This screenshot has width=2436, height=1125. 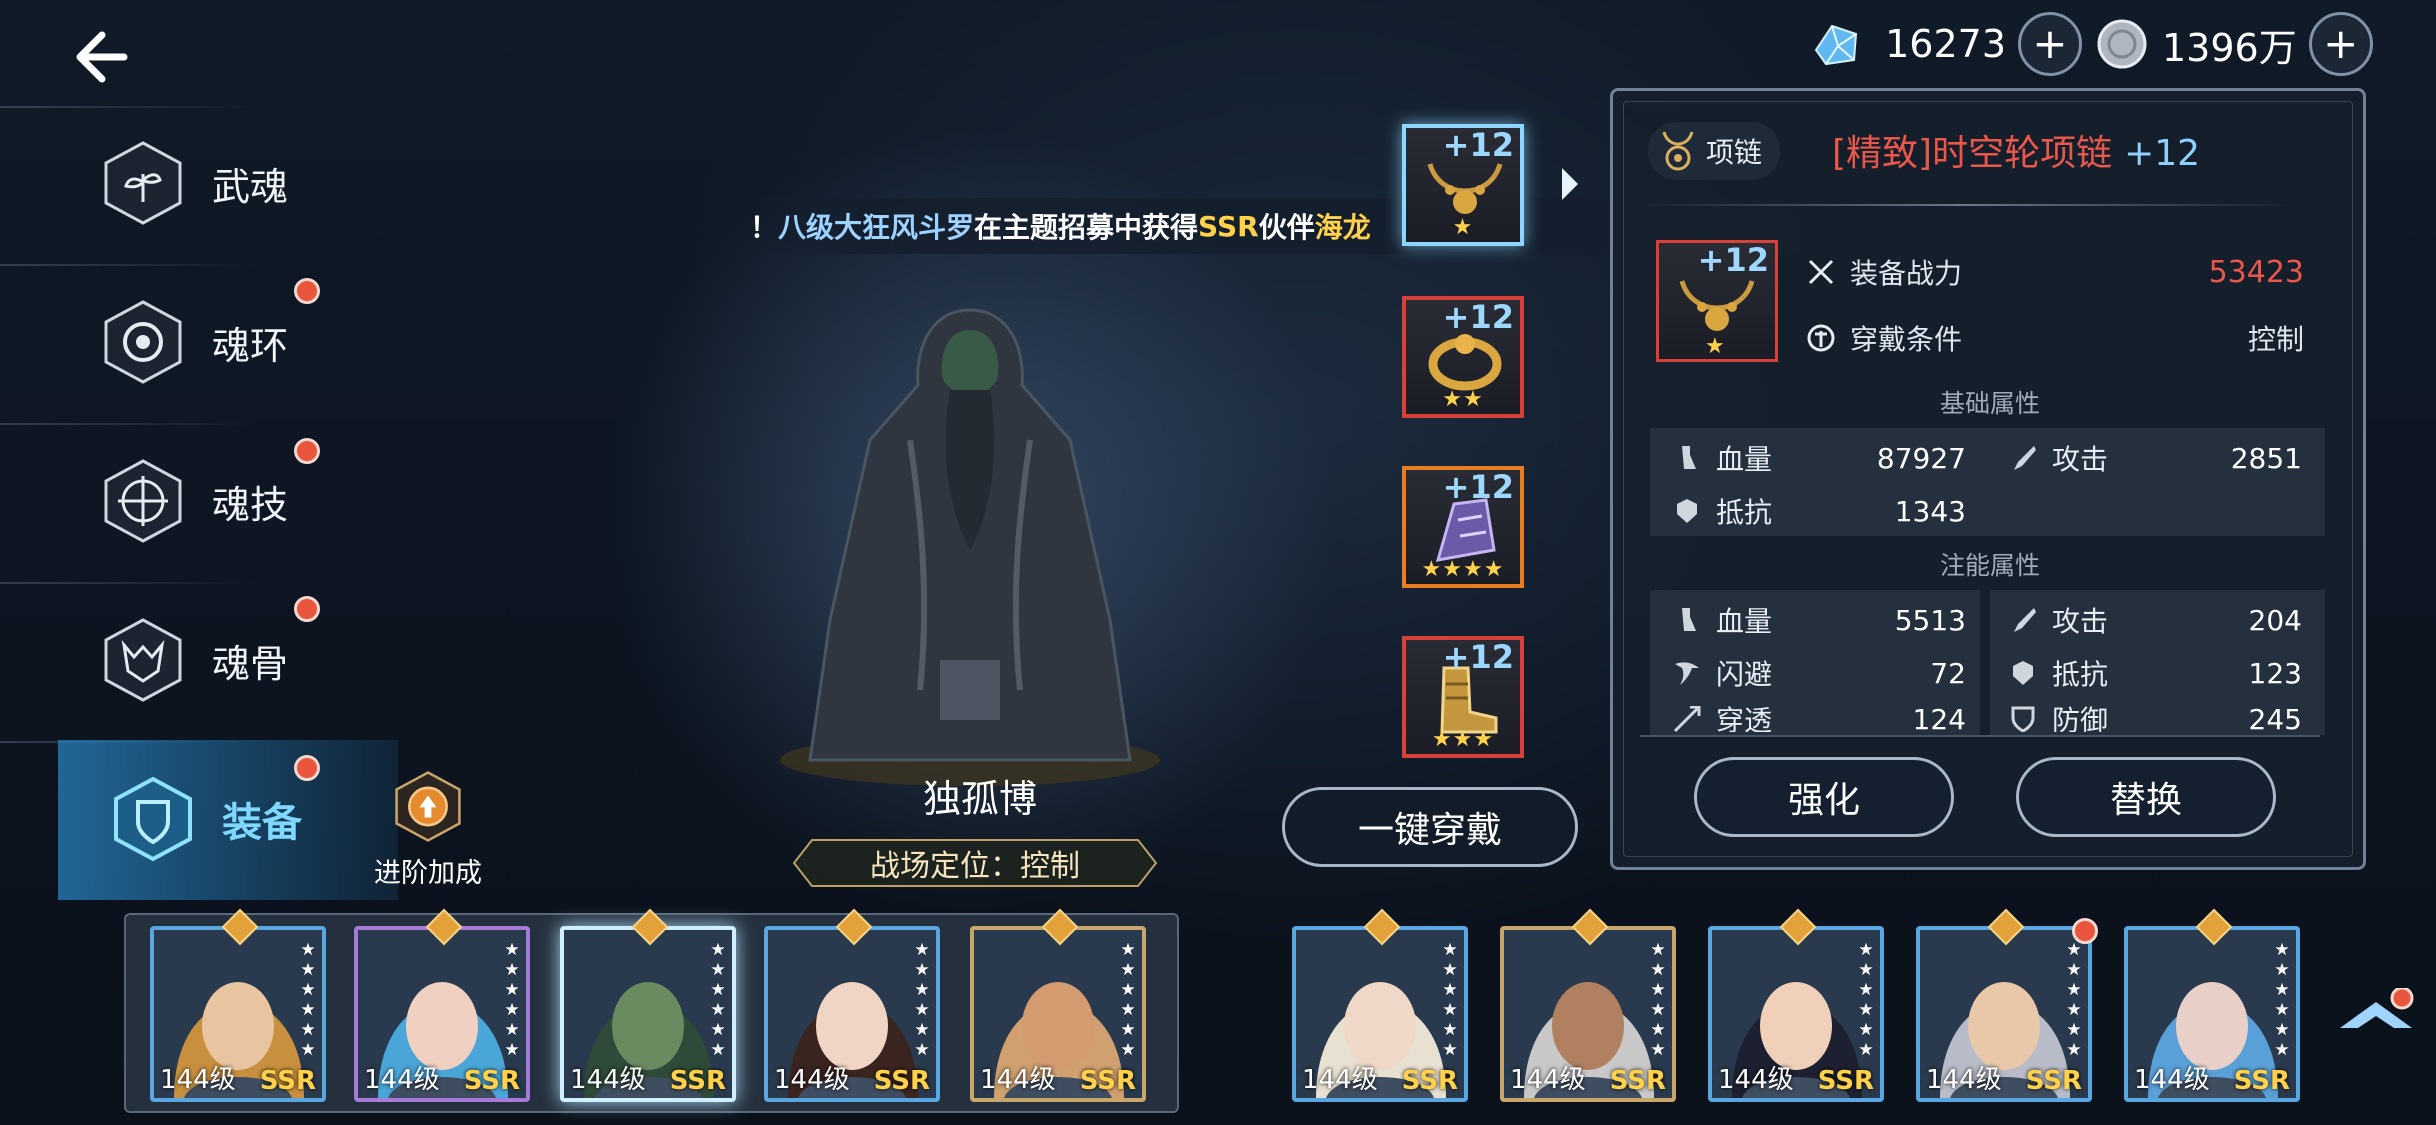 I want to click on add-diamond-button: +, so click(x=2050, y=44).